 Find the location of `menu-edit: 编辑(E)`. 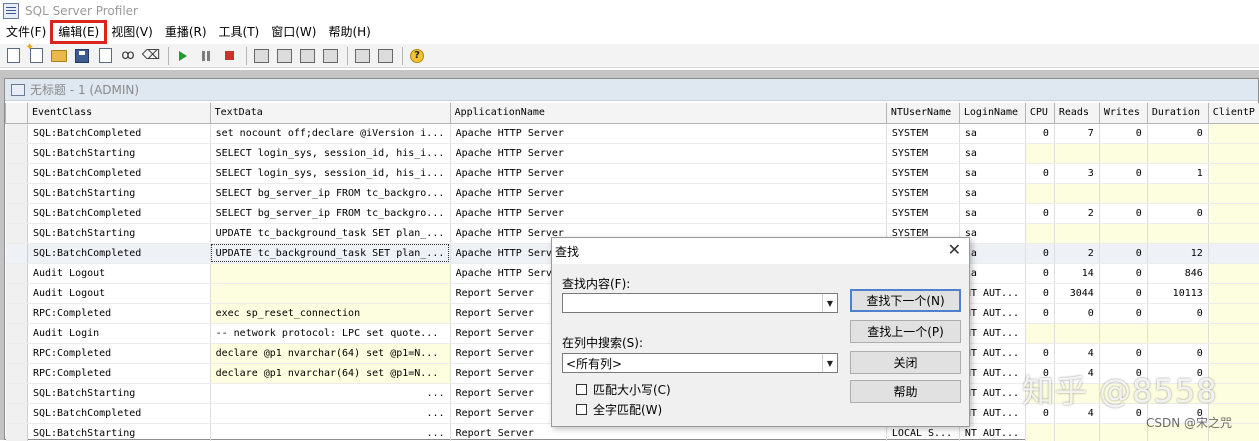

menu-edit: 编辑(E) is located at coordinates (78, 32).